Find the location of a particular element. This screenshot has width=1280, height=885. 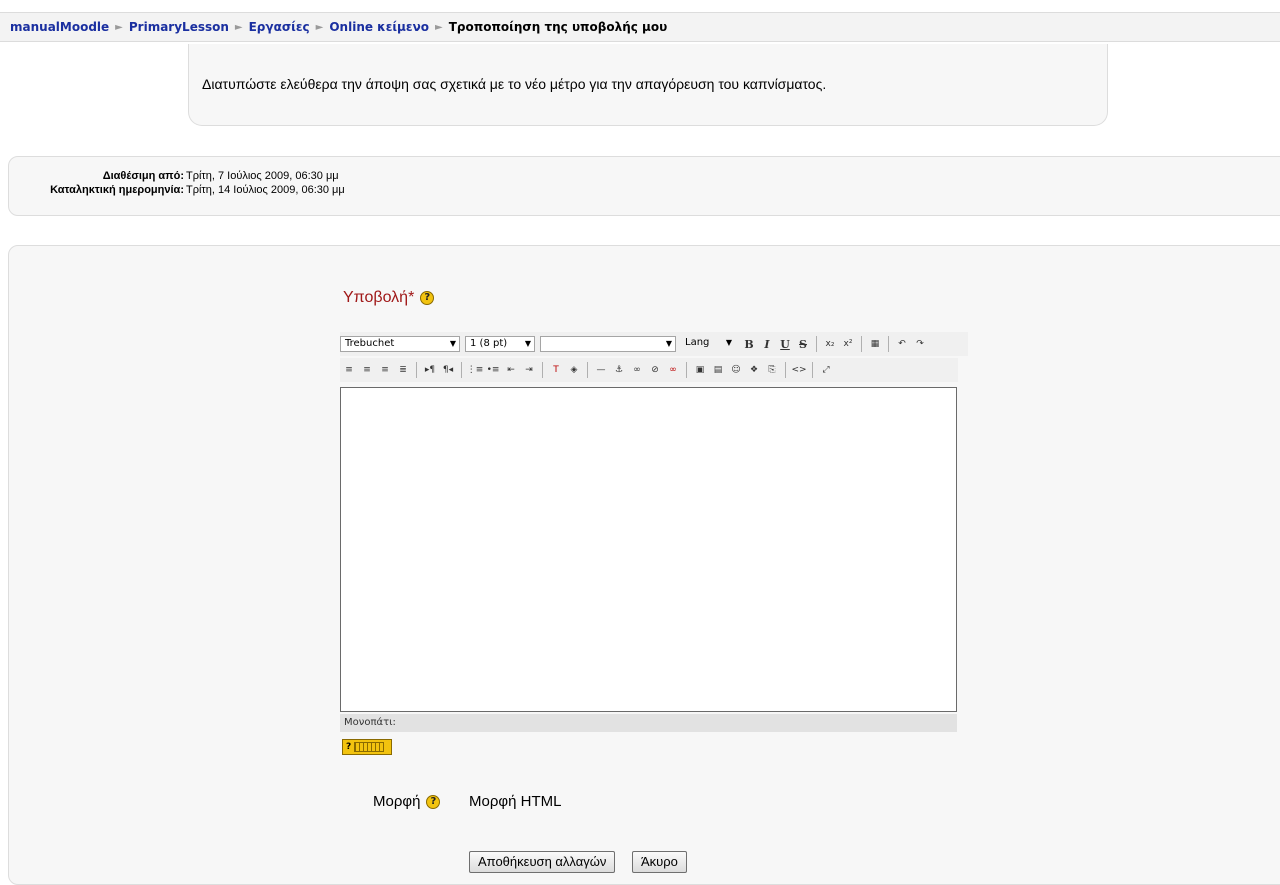

clean-word-icon: ▦ is located at coordinates (875, 344).